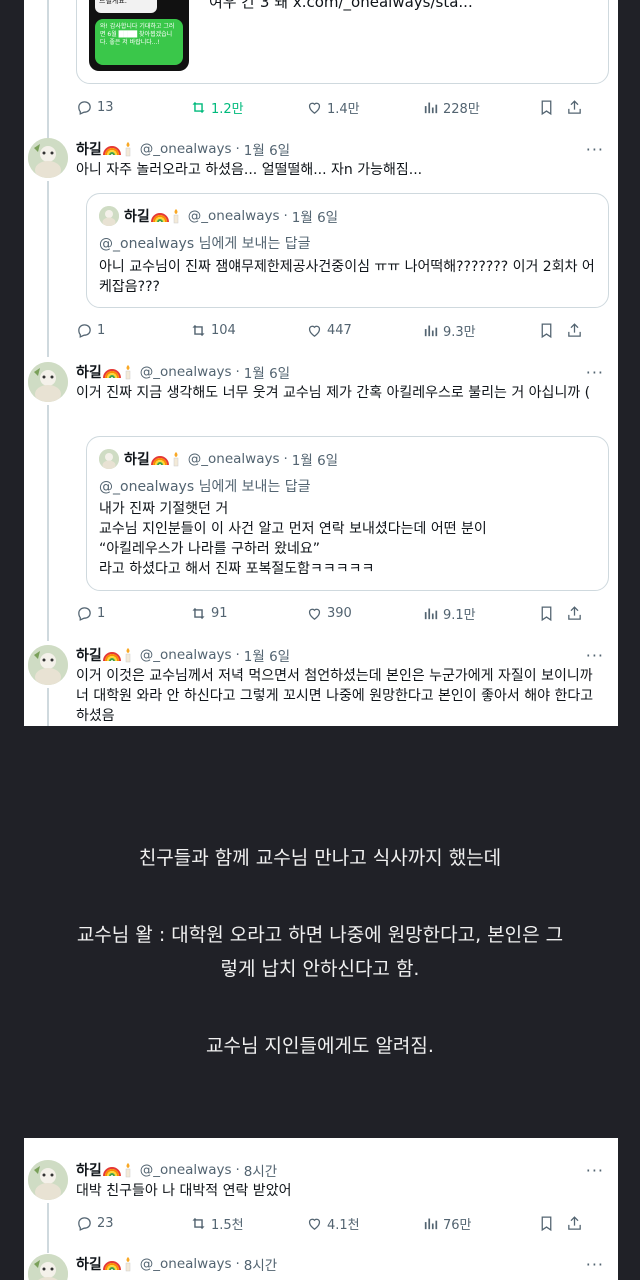 The width and height of the screenshot is (640, 1280). I want to click on tweet-actions: 23 1.5천 4.1천 76만, so click(346, 1223).